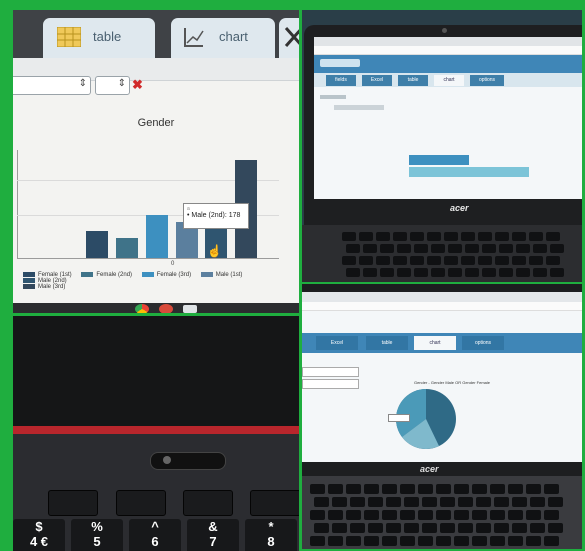  Describe the element at coordinates (142, 308) in the screenshot. I see `chrome-icon` at that location.